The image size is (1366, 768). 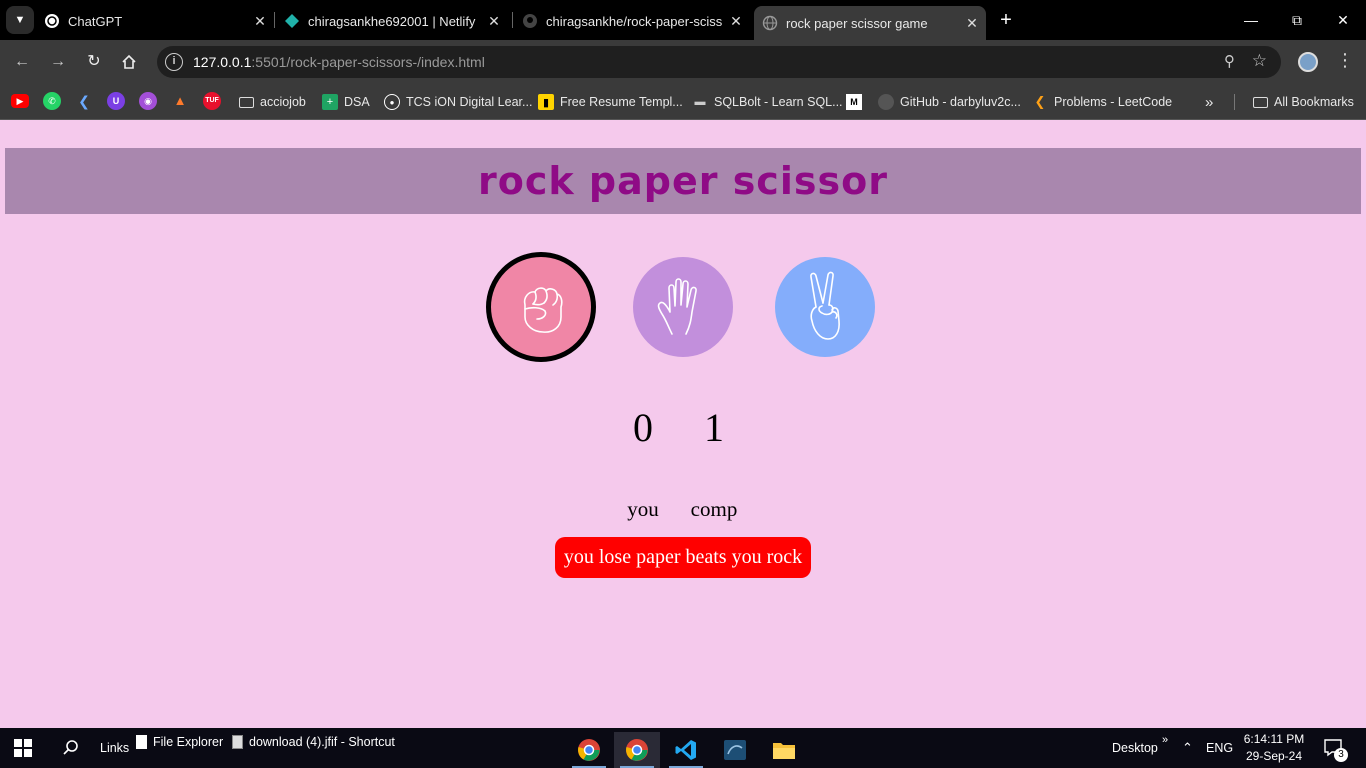 I want to click on show-hidden-icons: ⌃, so click(x=1187, y=748).